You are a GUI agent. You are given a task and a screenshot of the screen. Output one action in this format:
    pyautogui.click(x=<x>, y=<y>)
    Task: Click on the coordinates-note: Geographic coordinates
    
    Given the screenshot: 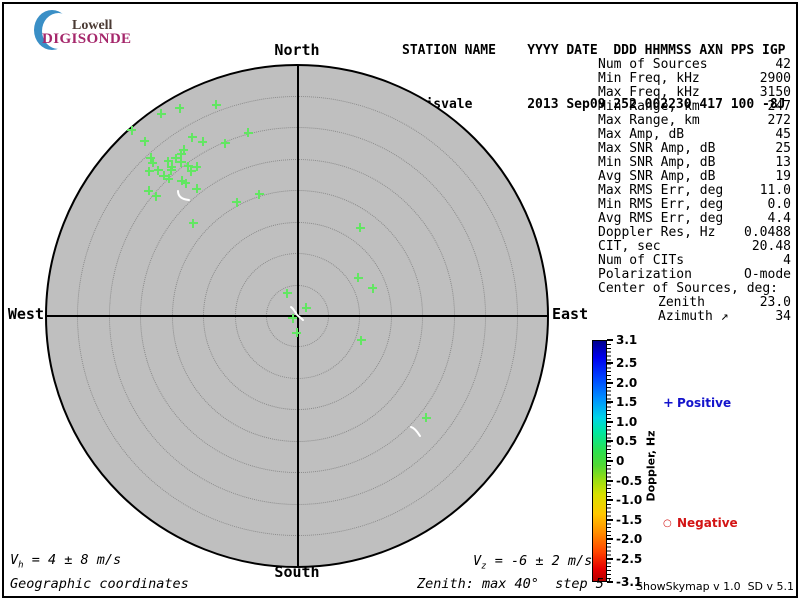 What is the action you would take?
    pyautogui.click(x=99, y=584)
    